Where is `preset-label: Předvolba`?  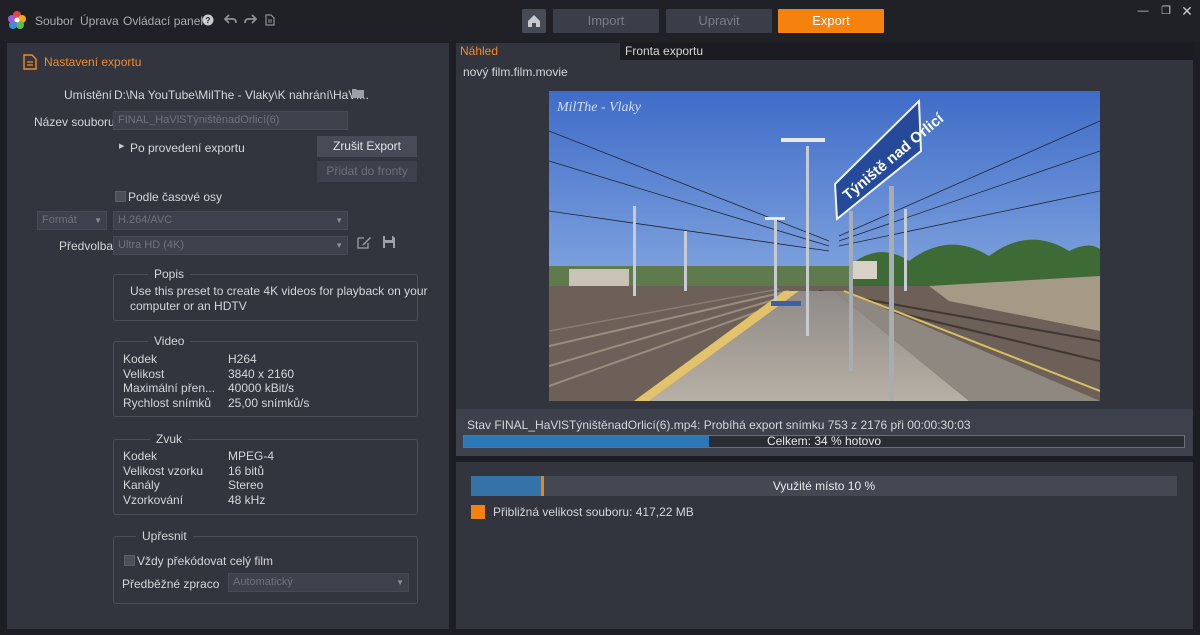
preset-label: Předvolba is located at coordinates (86, 246).